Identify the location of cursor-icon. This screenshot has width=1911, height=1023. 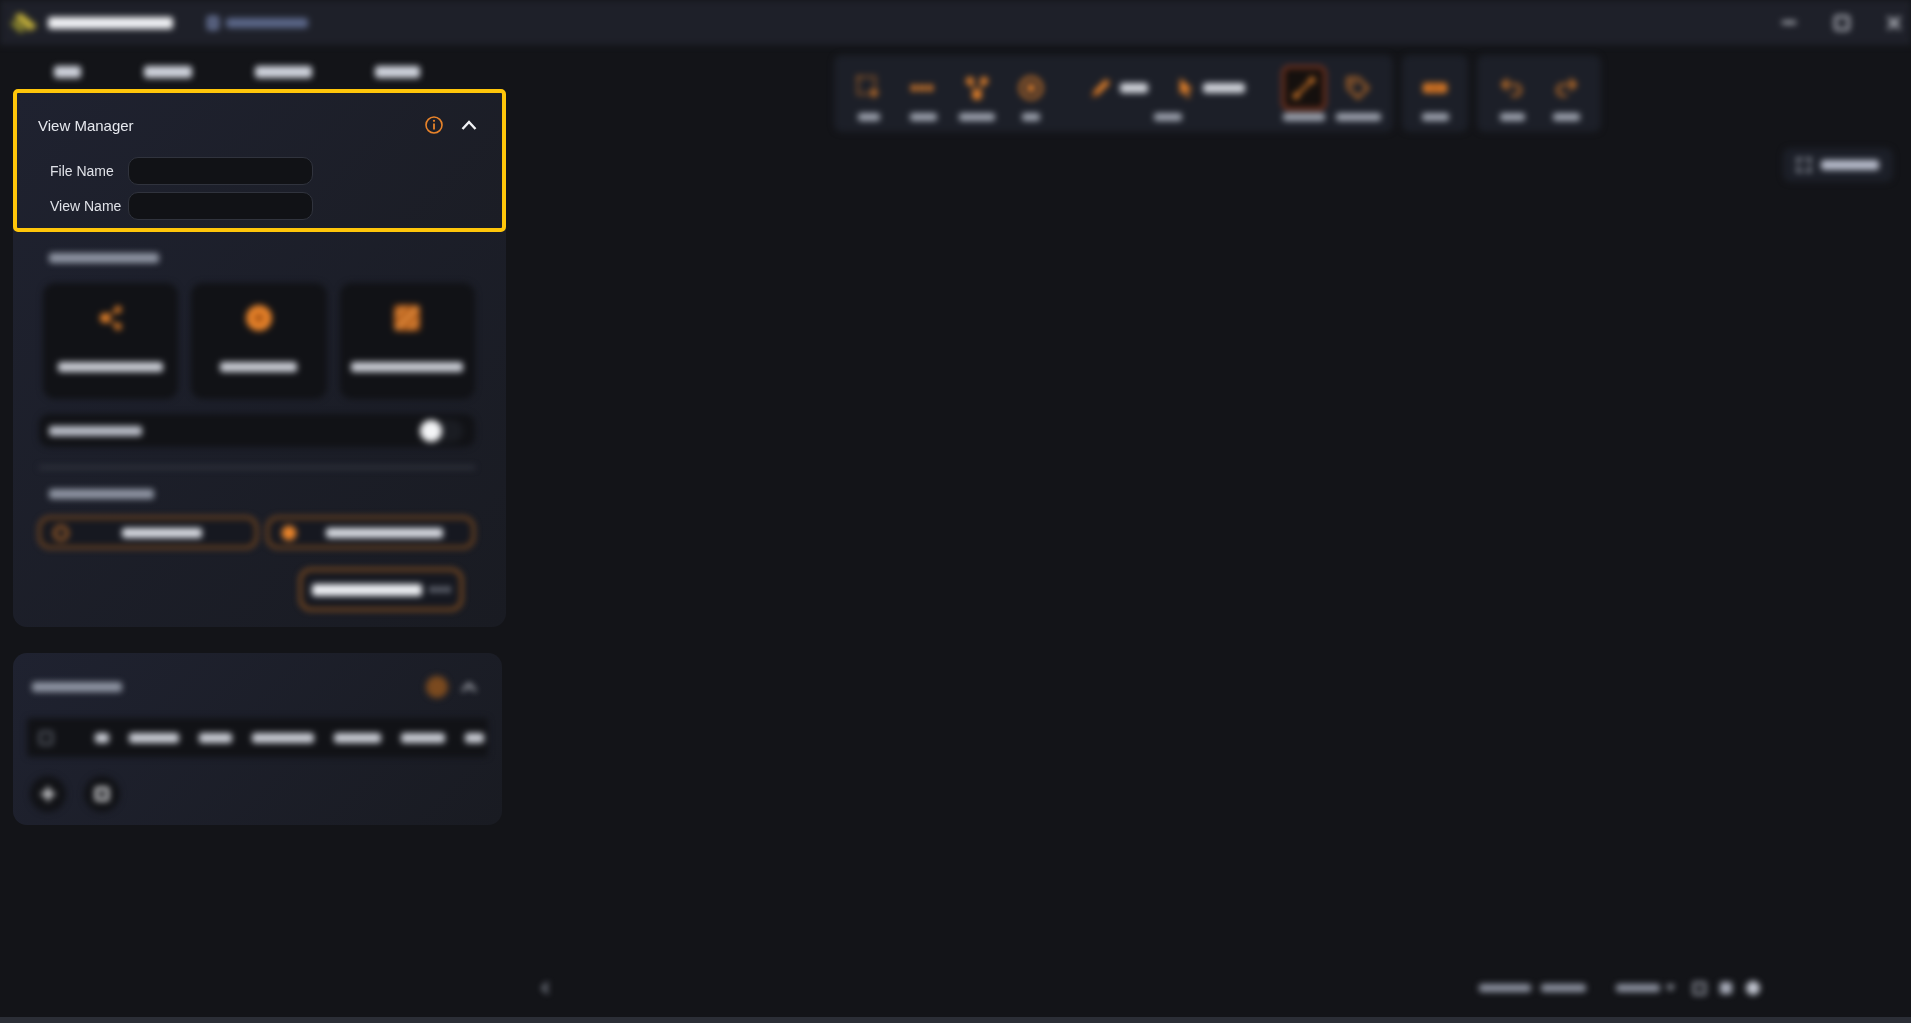
(1187, 88).